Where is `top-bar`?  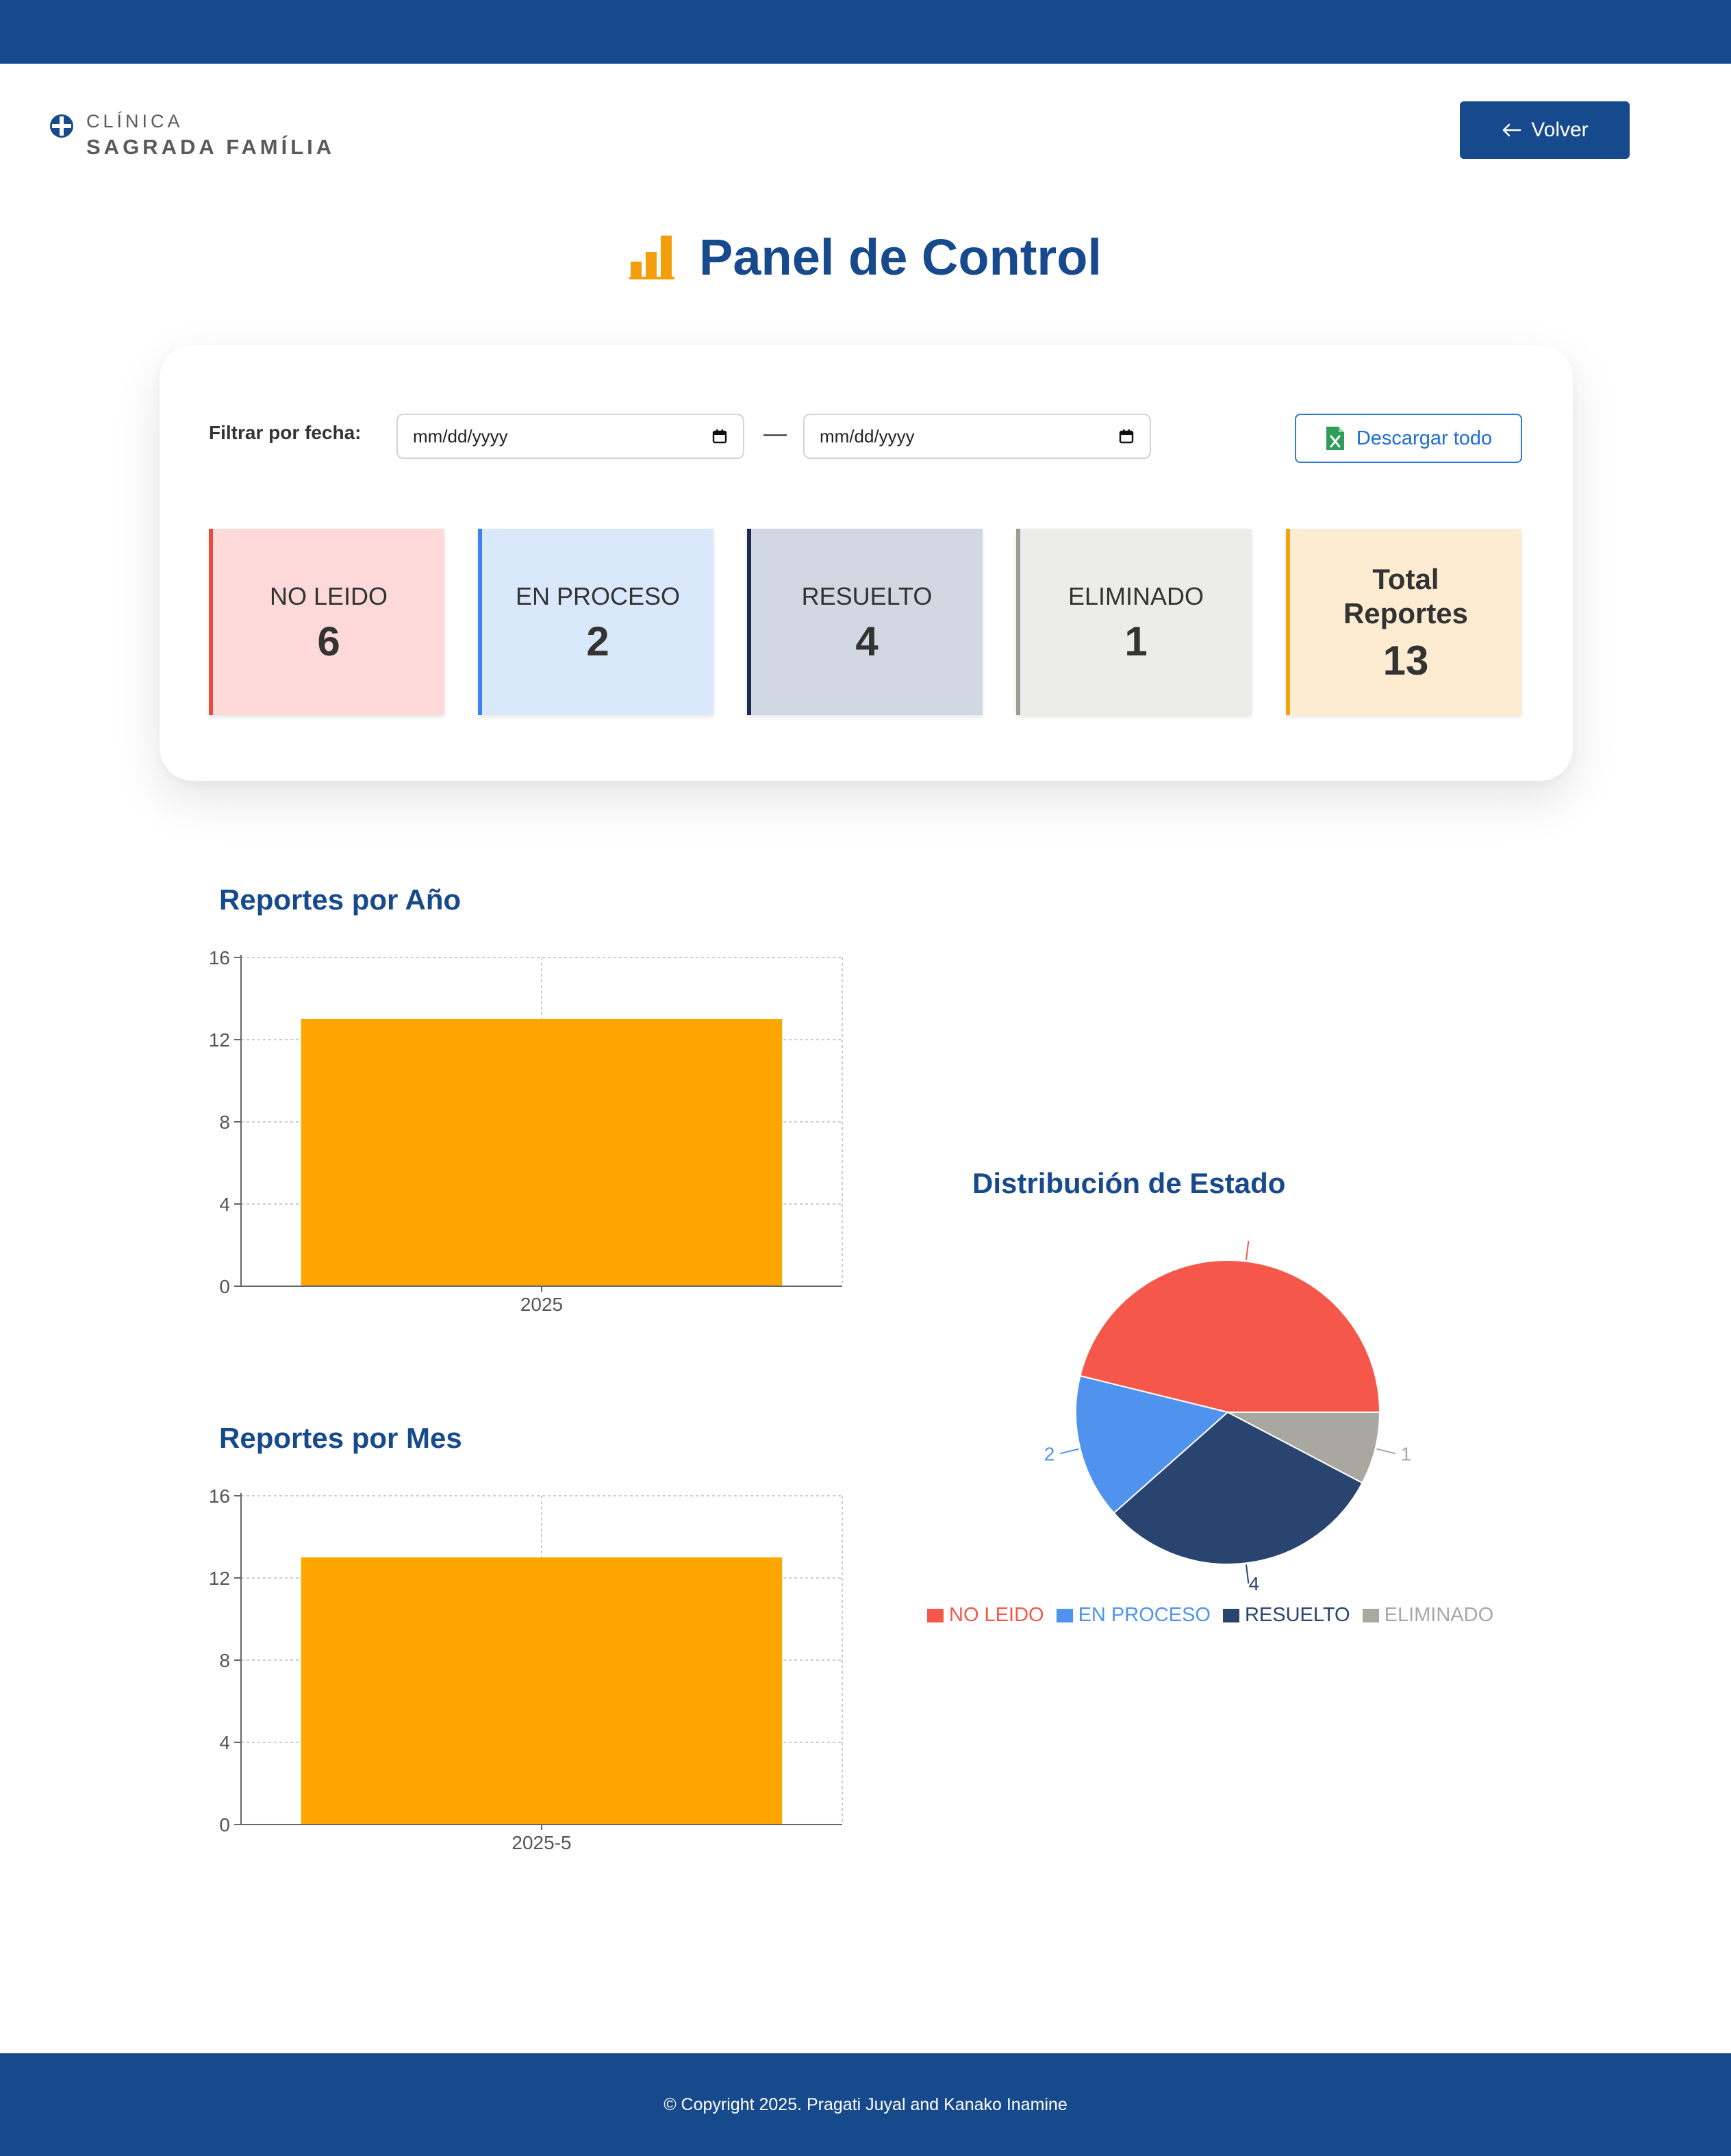
top-bar is located at coordinates (865, 32).